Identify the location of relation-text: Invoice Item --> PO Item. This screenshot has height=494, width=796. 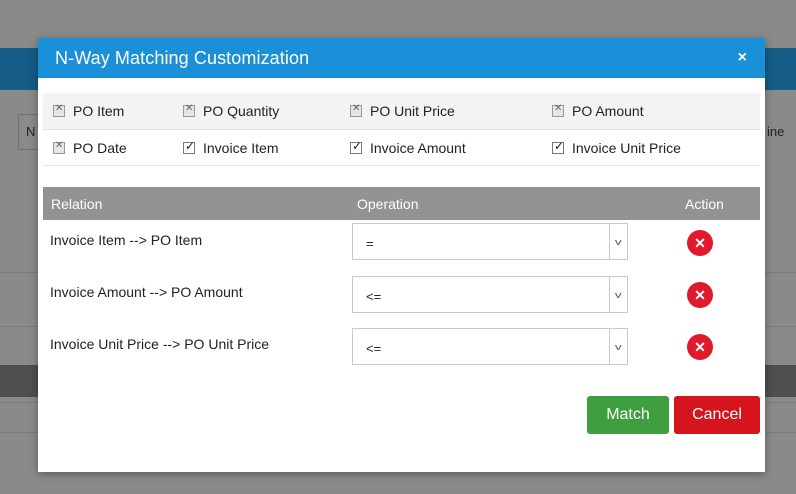
(126, 240).